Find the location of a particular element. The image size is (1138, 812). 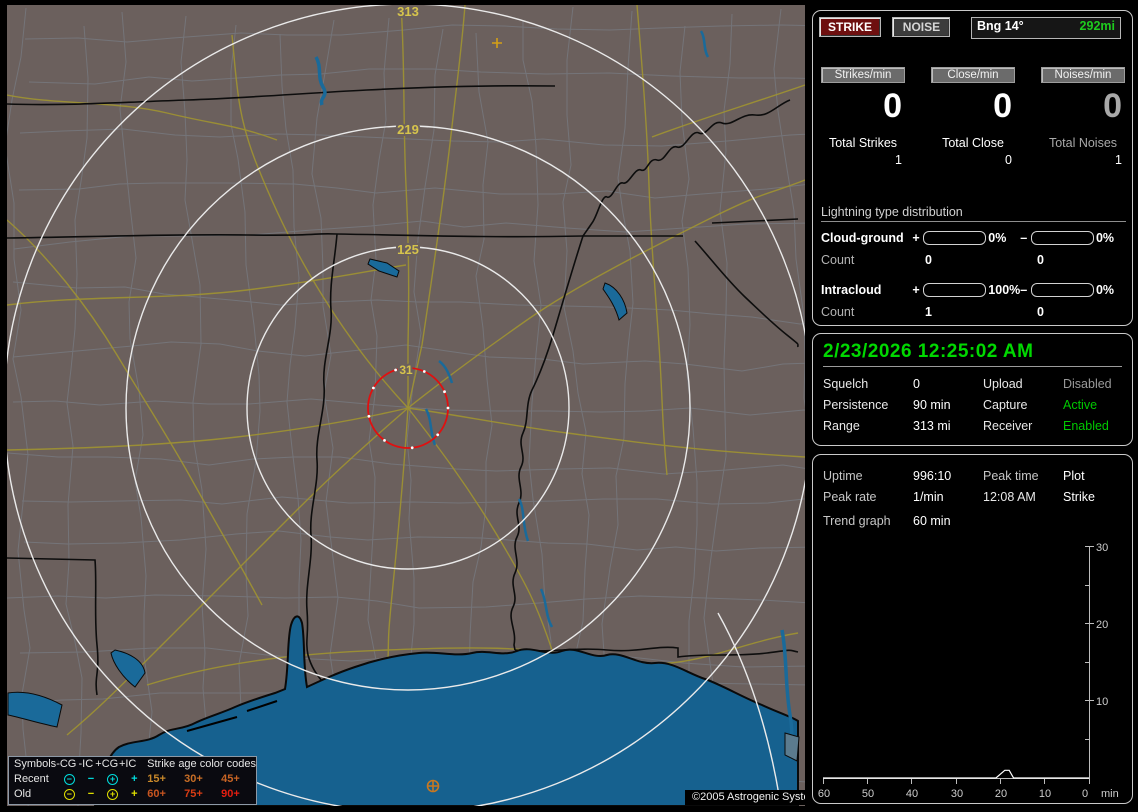

count-label: Count is located at coordinates (838, 312).